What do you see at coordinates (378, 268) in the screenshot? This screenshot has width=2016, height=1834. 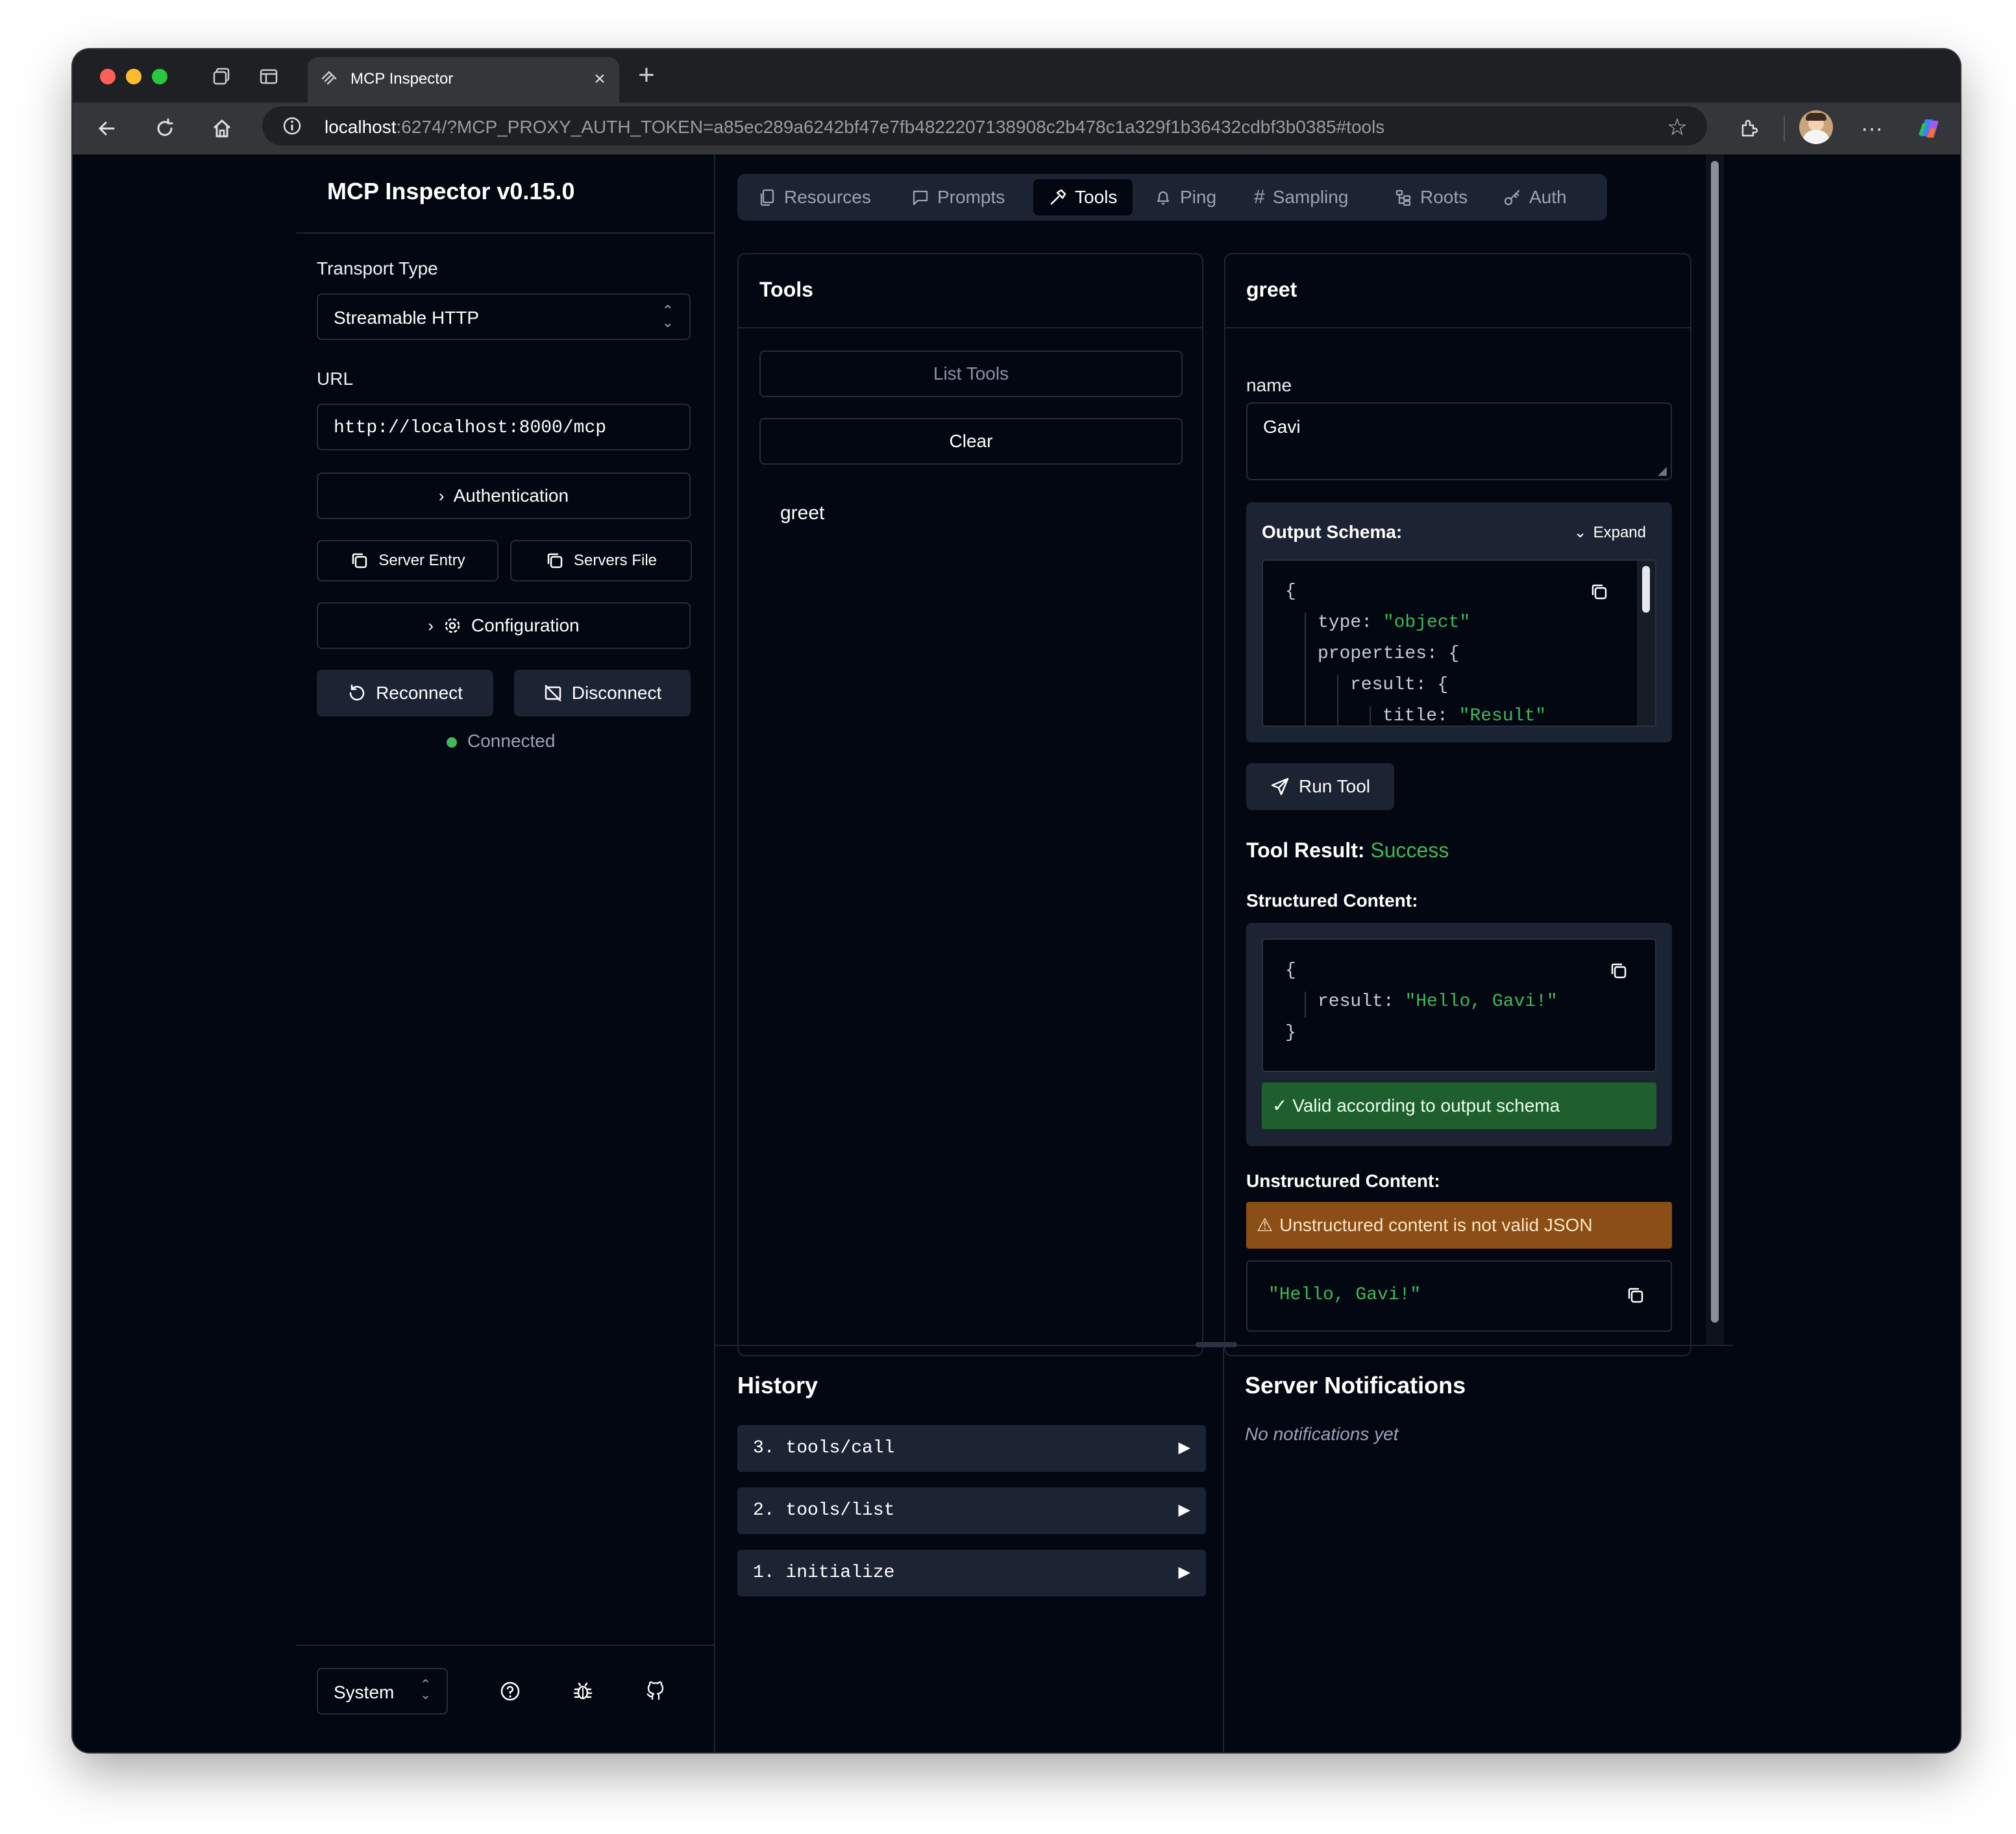 I see `transport-type-label: Transport Type` at bounding box center [378, 268].